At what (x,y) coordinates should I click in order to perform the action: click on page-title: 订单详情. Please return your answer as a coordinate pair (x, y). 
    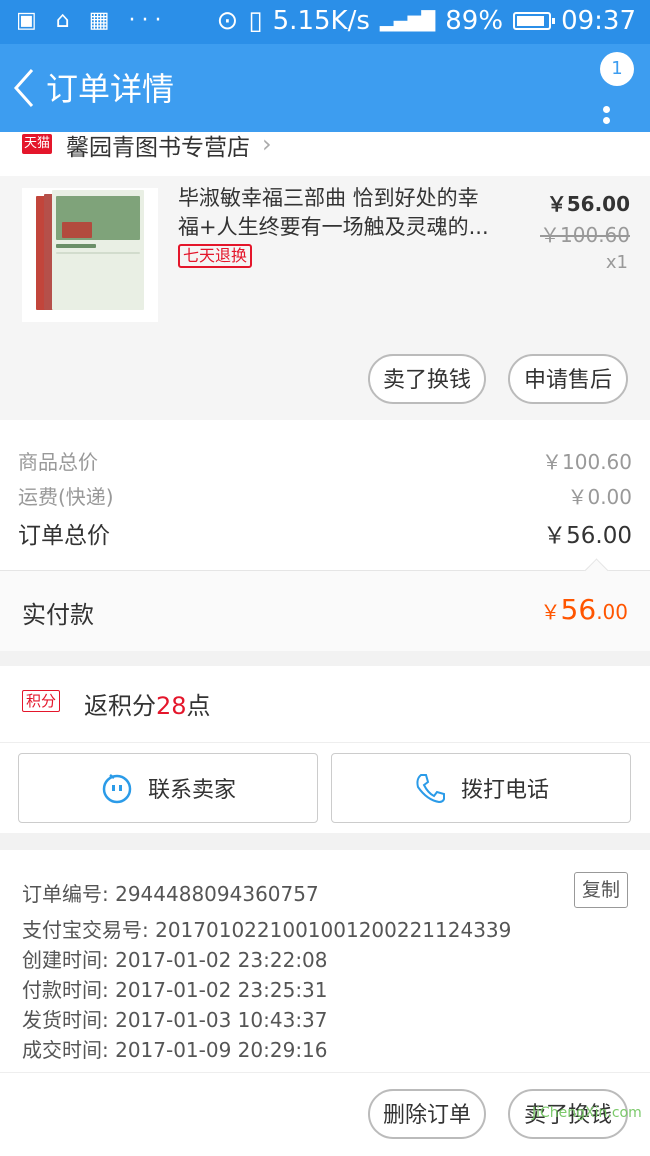
    Looking at the image, I should click on (110, 89).